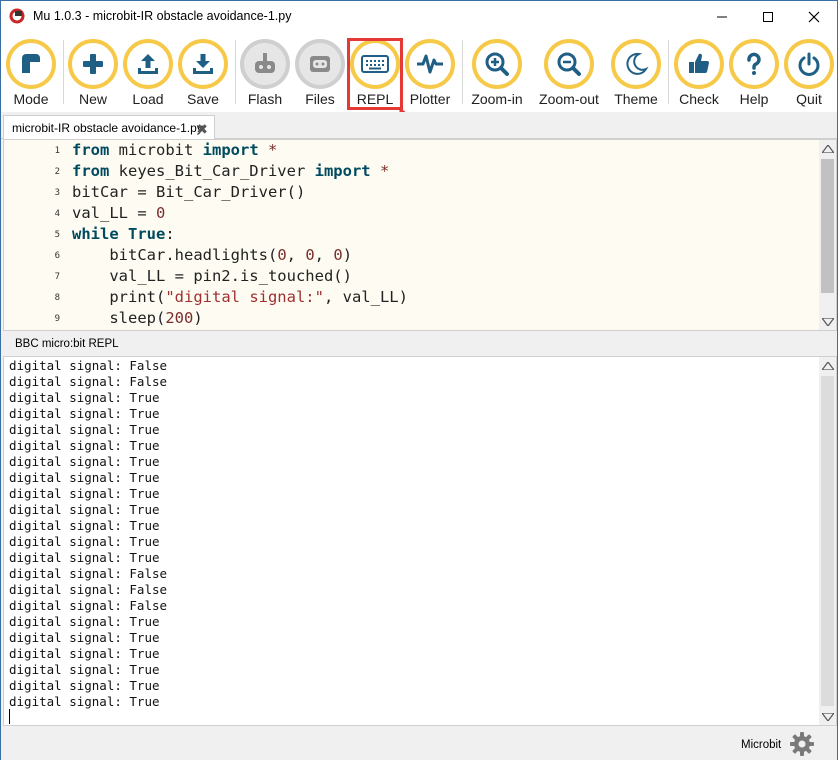  What do you see at coordinates (420, 345) in the screenshot?
I see `repl-header: BBC micro:bit REPL` at bounding box center [420, 345].